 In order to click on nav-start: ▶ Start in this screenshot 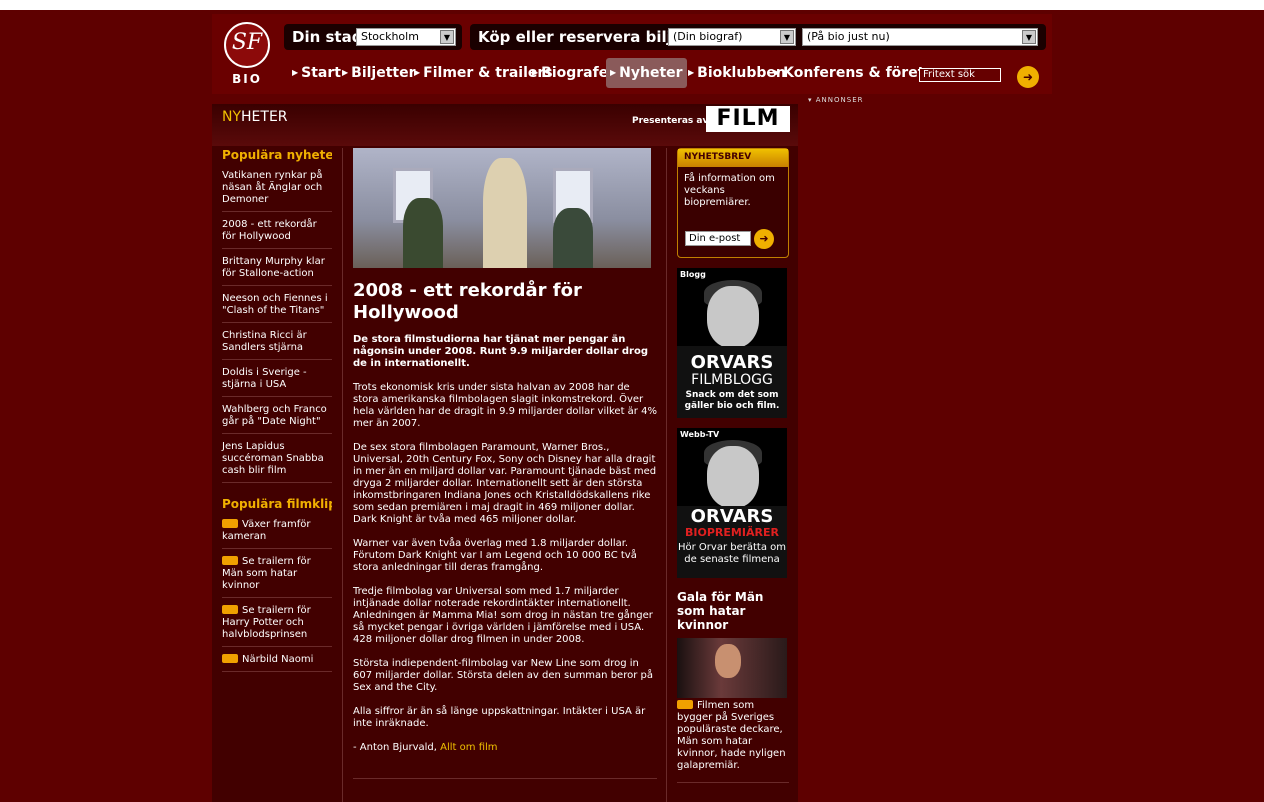, I will do `click(316, 73)`.